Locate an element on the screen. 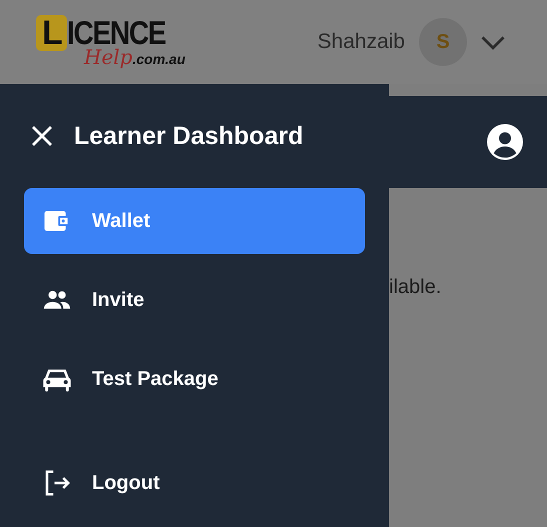 This screenshot has height=527, width=547. menu-item: Invite is located at coordinates (194, 300).